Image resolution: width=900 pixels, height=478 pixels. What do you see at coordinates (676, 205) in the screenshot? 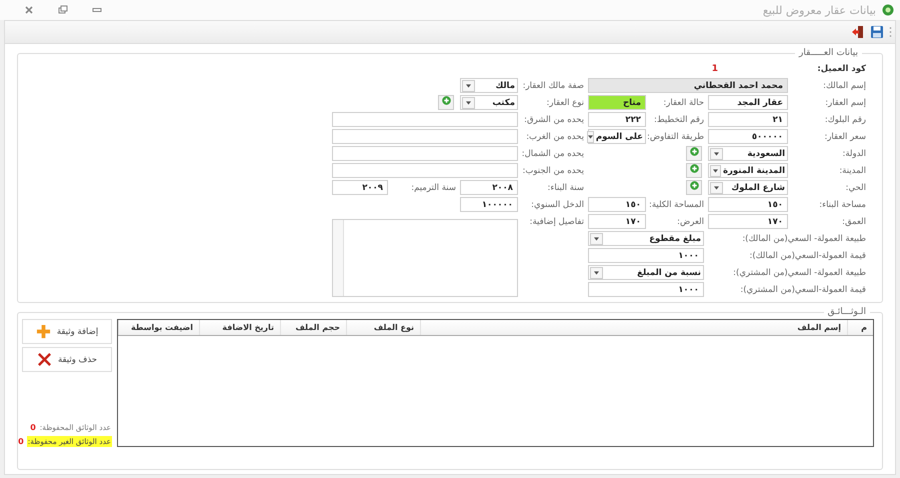
I see `field-label: المساحة الكلية:` at bounding box center [676, 205].